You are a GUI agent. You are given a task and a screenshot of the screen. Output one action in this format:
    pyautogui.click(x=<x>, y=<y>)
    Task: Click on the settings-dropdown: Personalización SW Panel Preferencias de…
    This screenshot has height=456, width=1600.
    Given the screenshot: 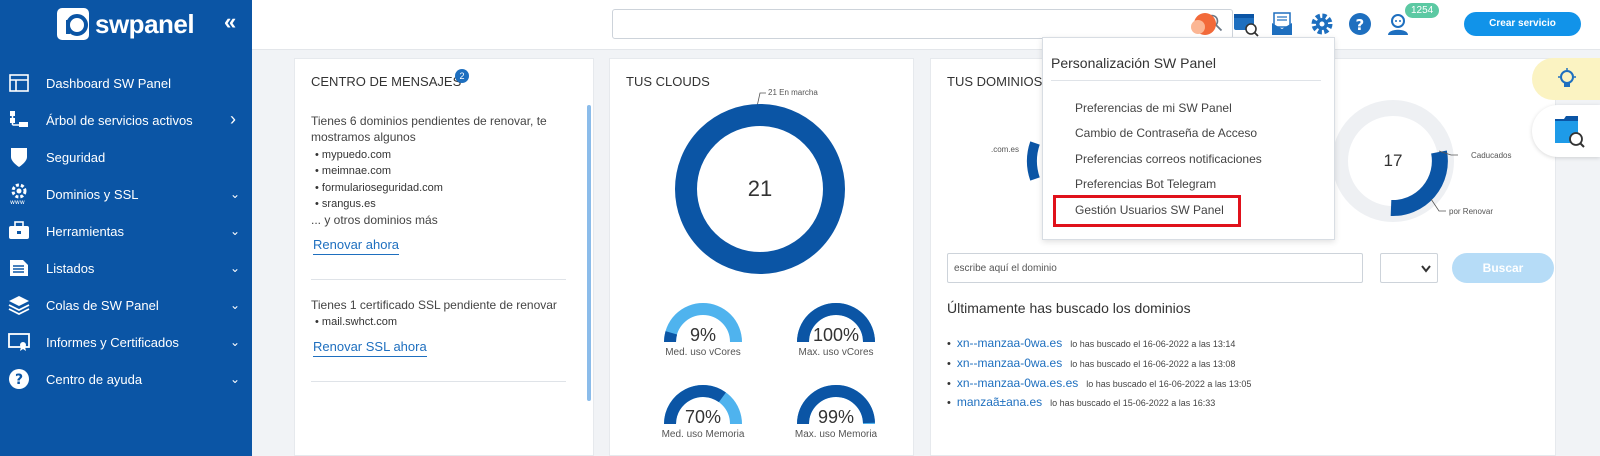 What is the action you would take?
    pyautogui.click(x=1188, y=138)
    